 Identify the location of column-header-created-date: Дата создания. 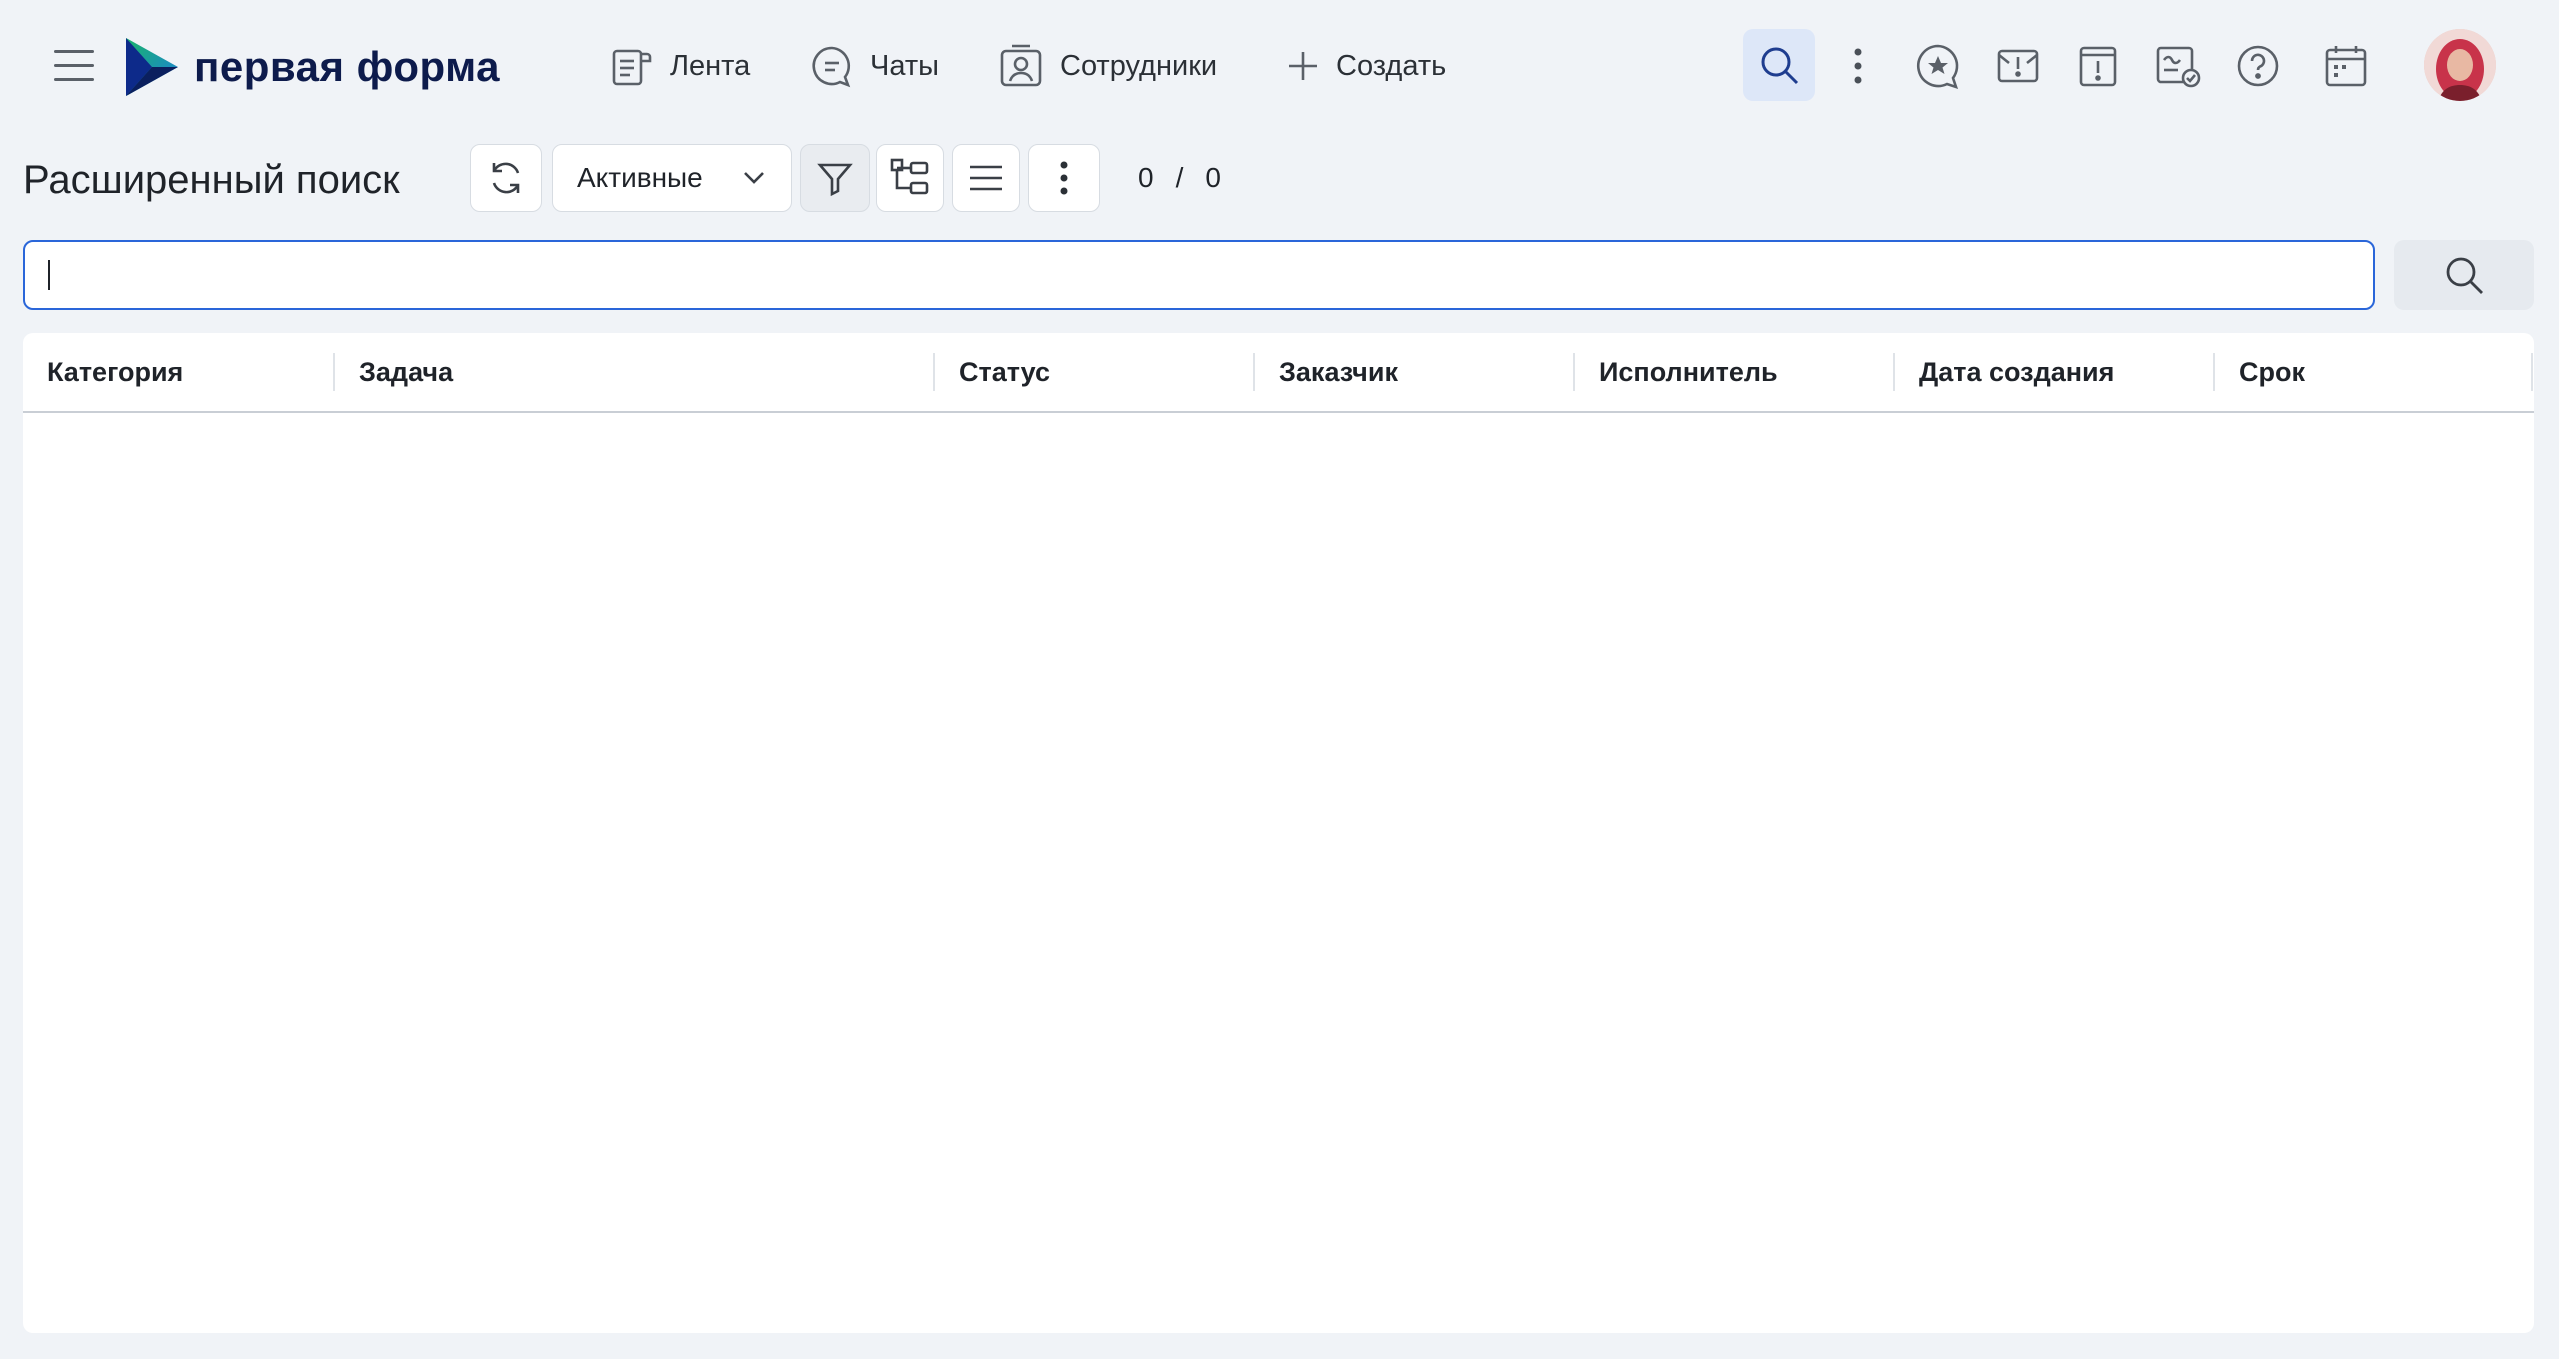
(2054, 372).